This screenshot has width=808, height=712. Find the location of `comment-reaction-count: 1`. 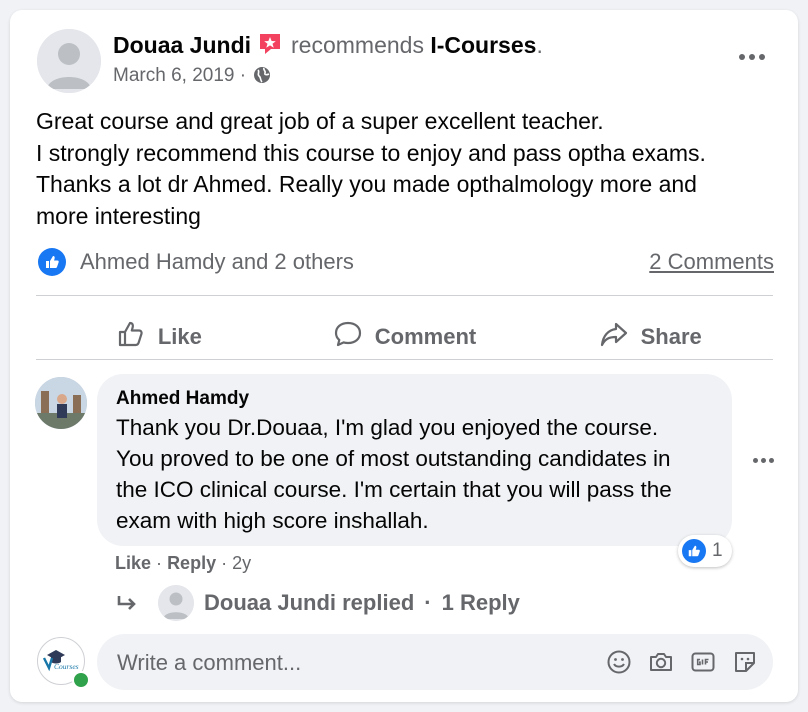

comment-reaction-count: 1 is located at coordinates (705, 551).